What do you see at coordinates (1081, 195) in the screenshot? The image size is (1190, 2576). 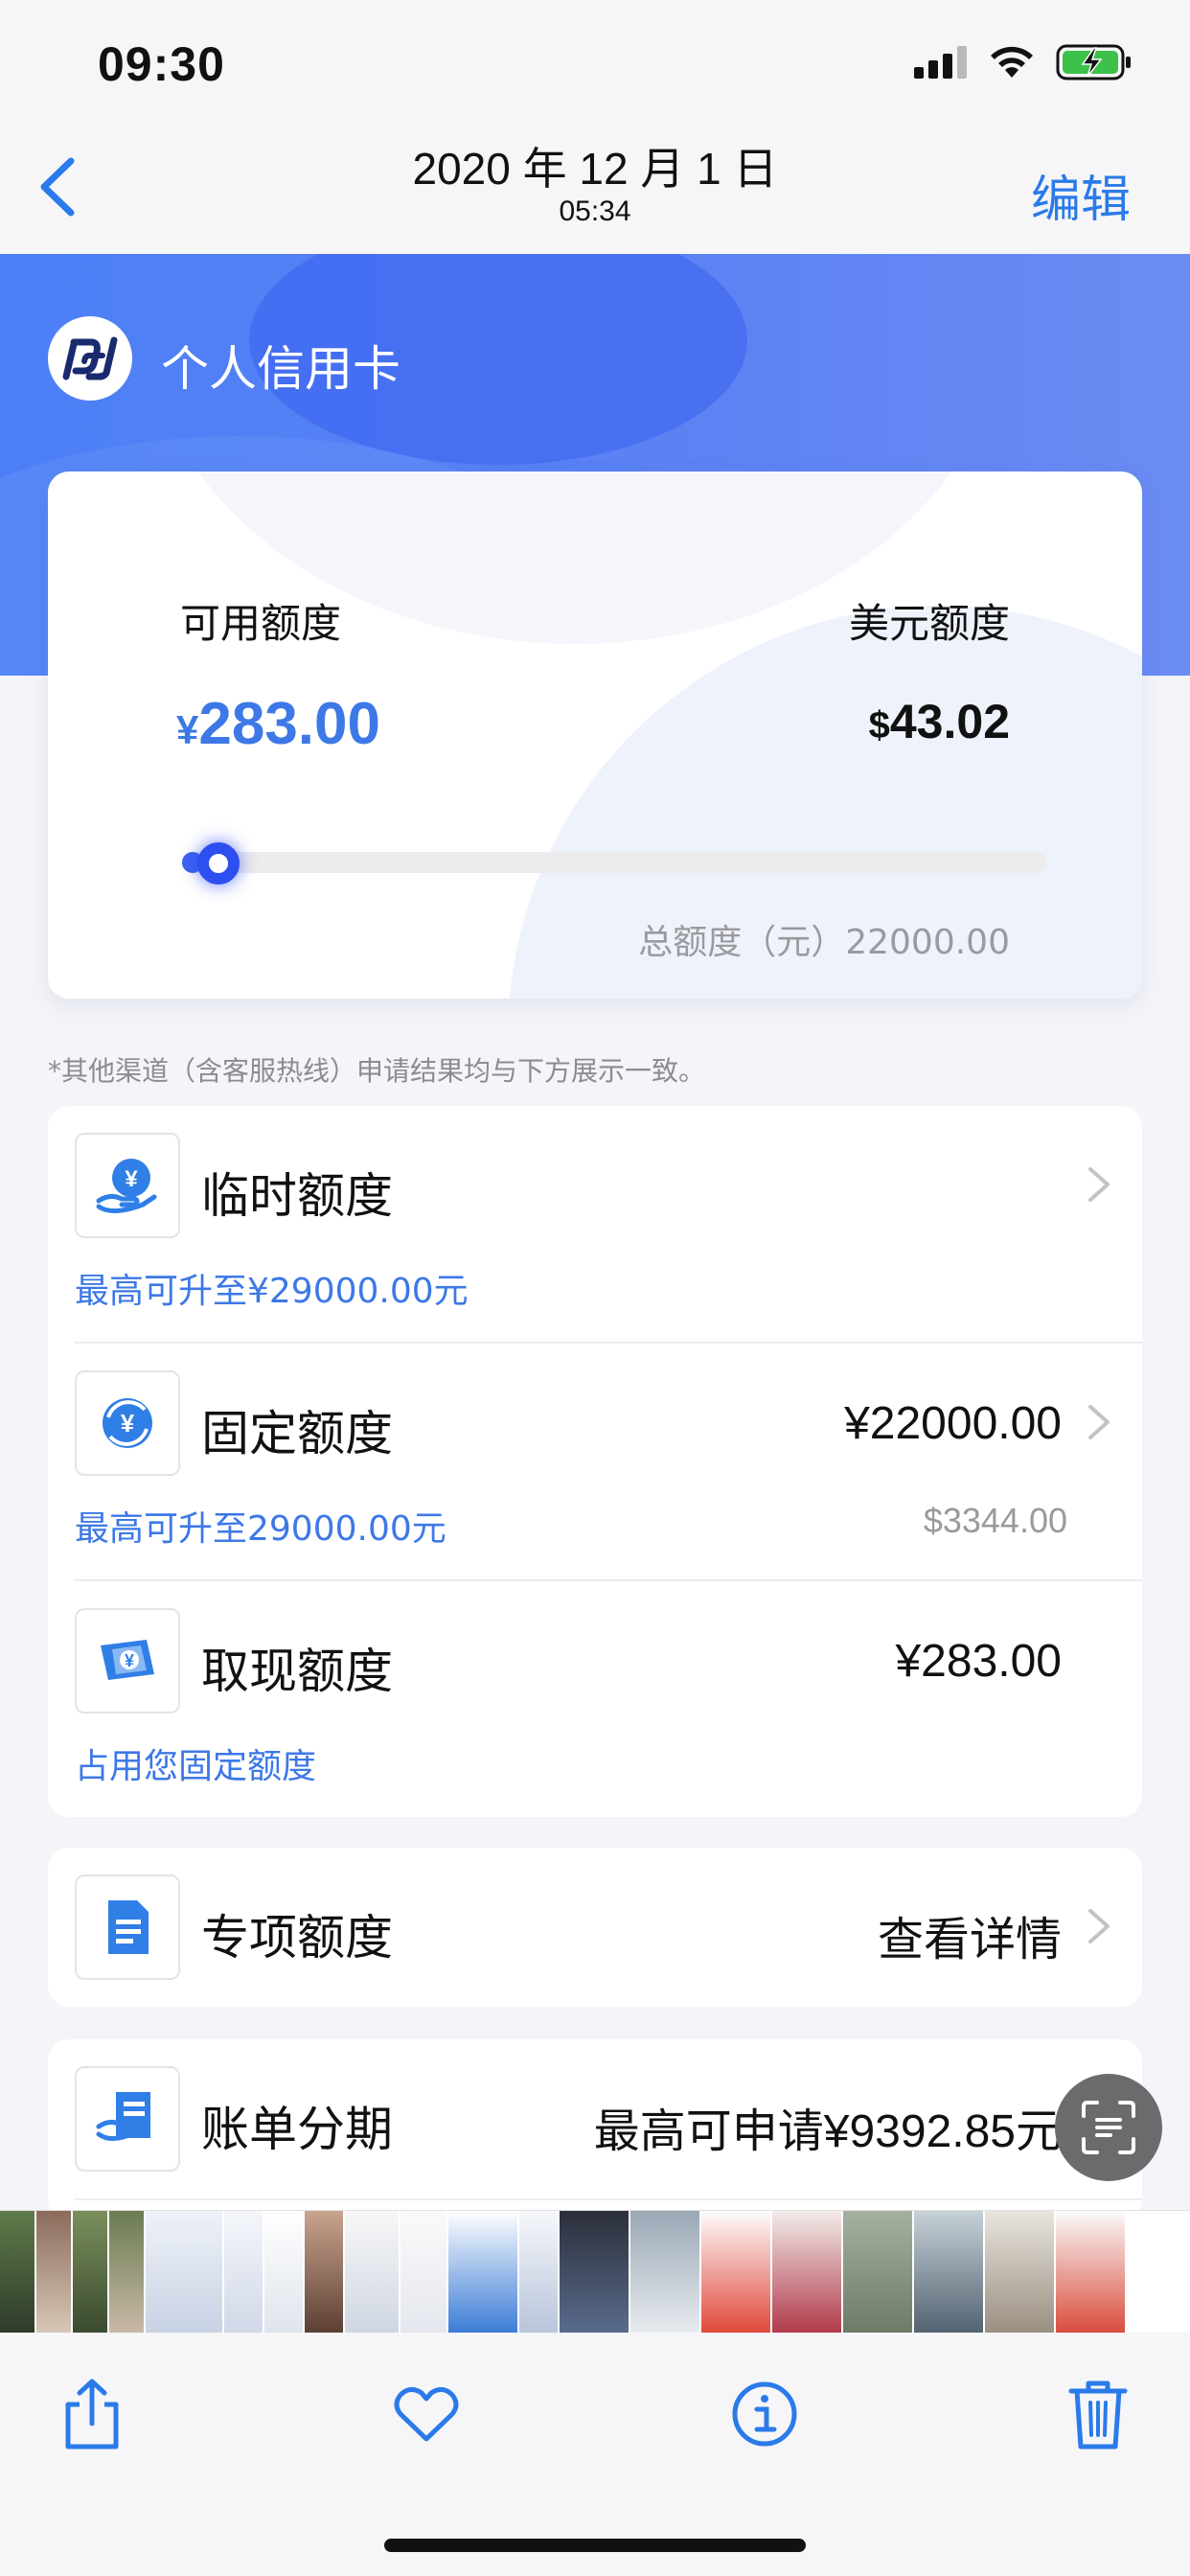 I see `edit-button: 编辑` at bounding box center [1081, 195].